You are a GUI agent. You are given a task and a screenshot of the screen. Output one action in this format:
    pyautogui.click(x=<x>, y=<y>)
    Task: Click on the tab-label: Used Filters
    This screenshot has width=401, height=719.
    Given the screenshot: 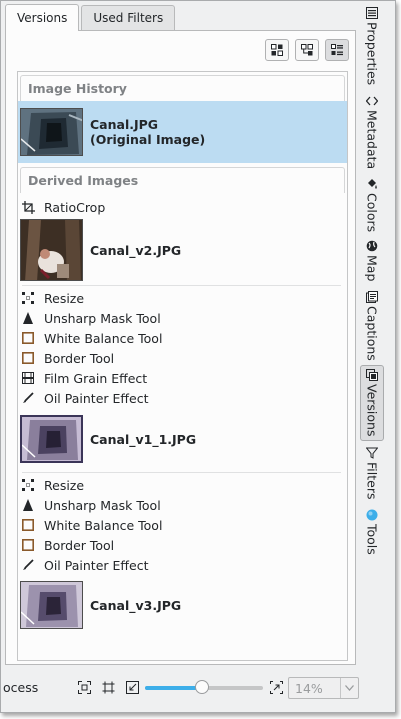 What is the action you would take?
    pyautogui.click(x=128, y=18)
    